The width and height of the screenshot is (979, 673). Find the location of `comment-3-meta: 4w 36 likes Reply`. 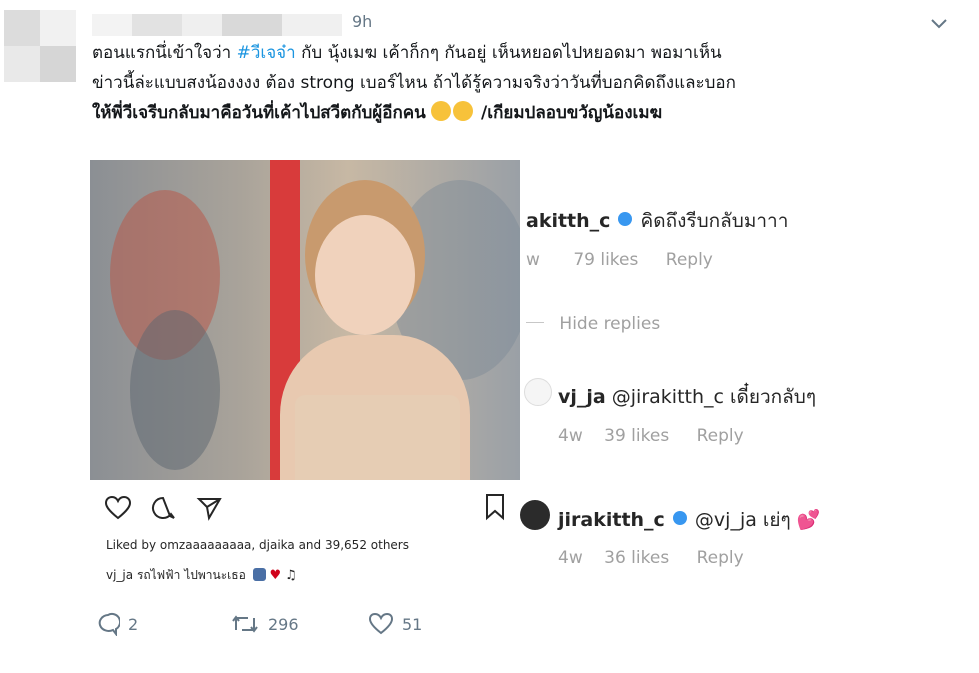

comment-3-meta: 4w 36 likes Reply is located at coordinates (651, 558).